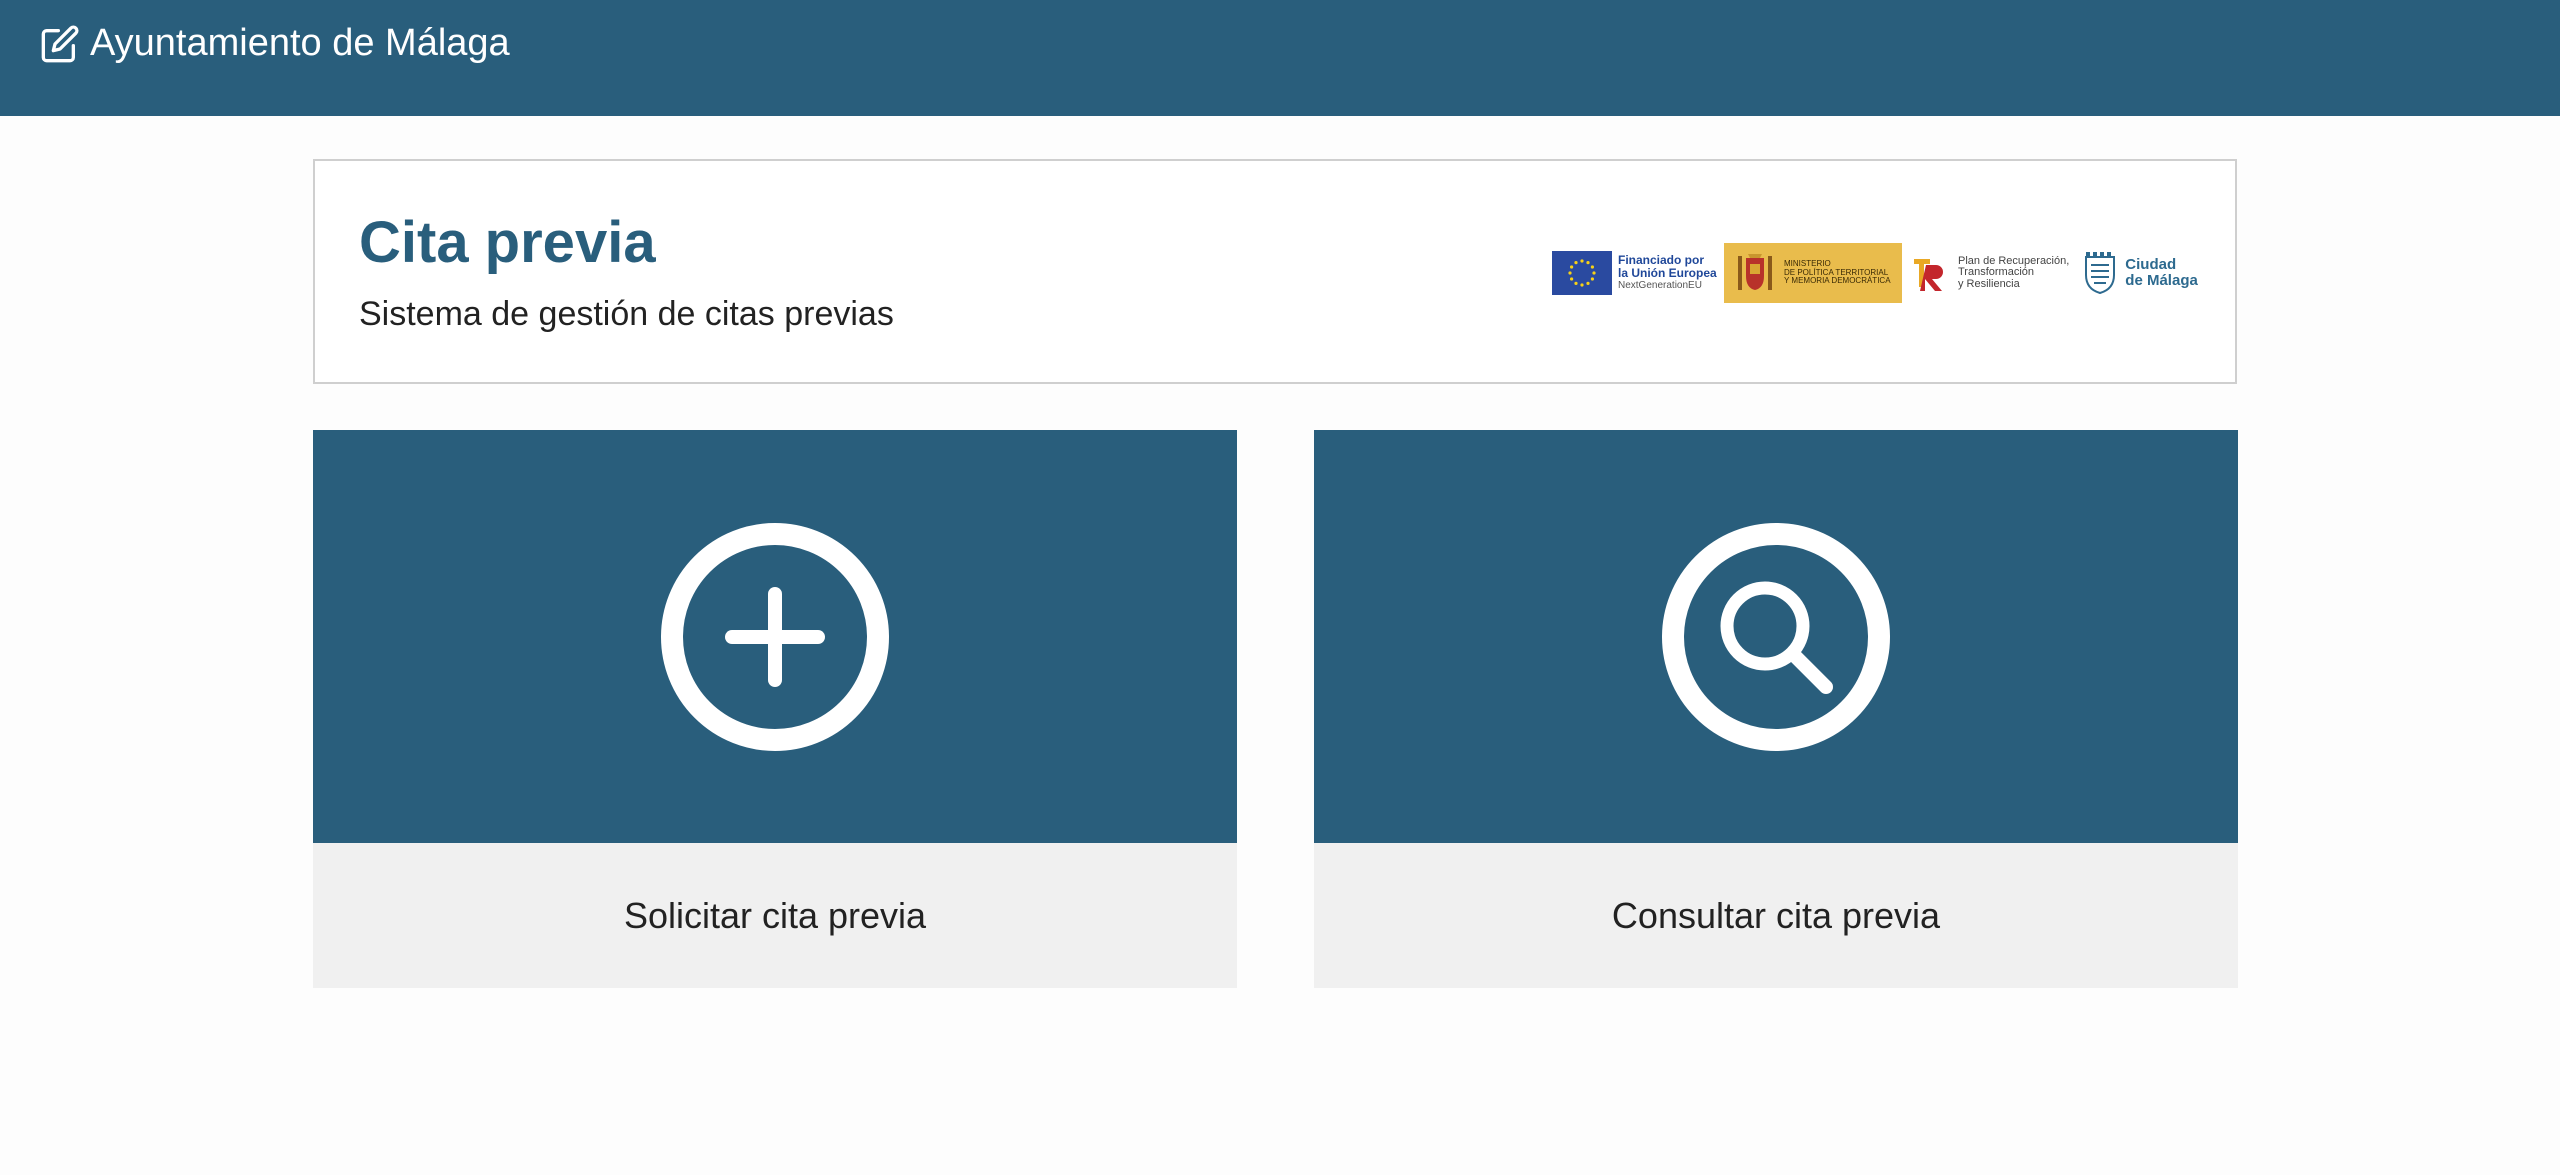 This screenshot has height=1175, width=2560. What do you see at coordinates (60, 43) in the screenshot?
I see `edit-icon` at bounding box center [60, 43].